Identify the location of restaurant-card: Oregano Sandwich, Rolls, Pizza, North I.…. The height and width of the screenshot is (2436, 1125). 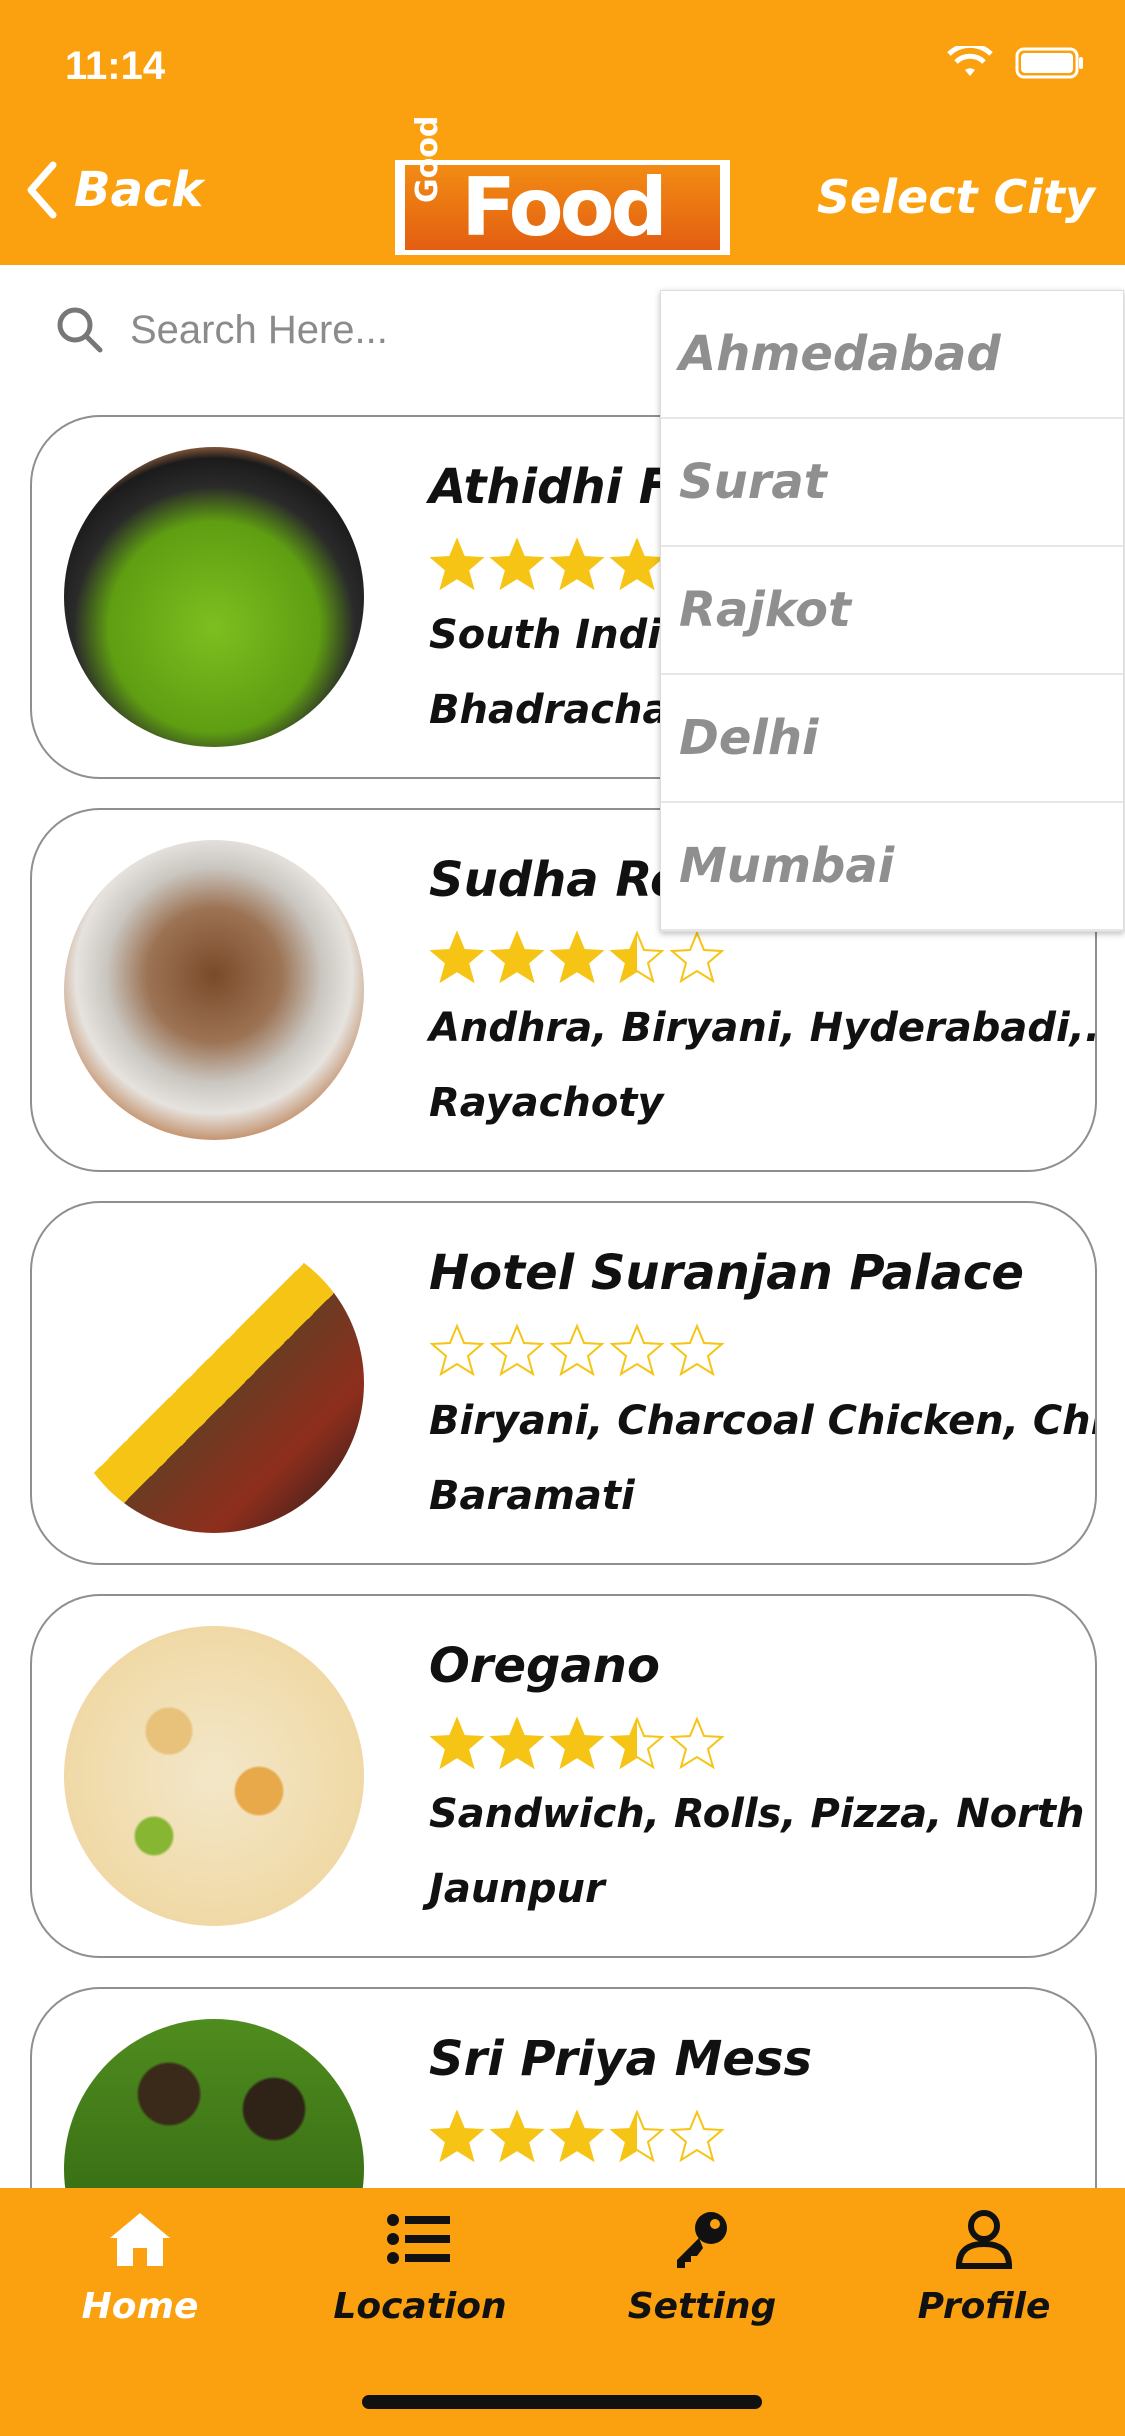
(563, 1776).